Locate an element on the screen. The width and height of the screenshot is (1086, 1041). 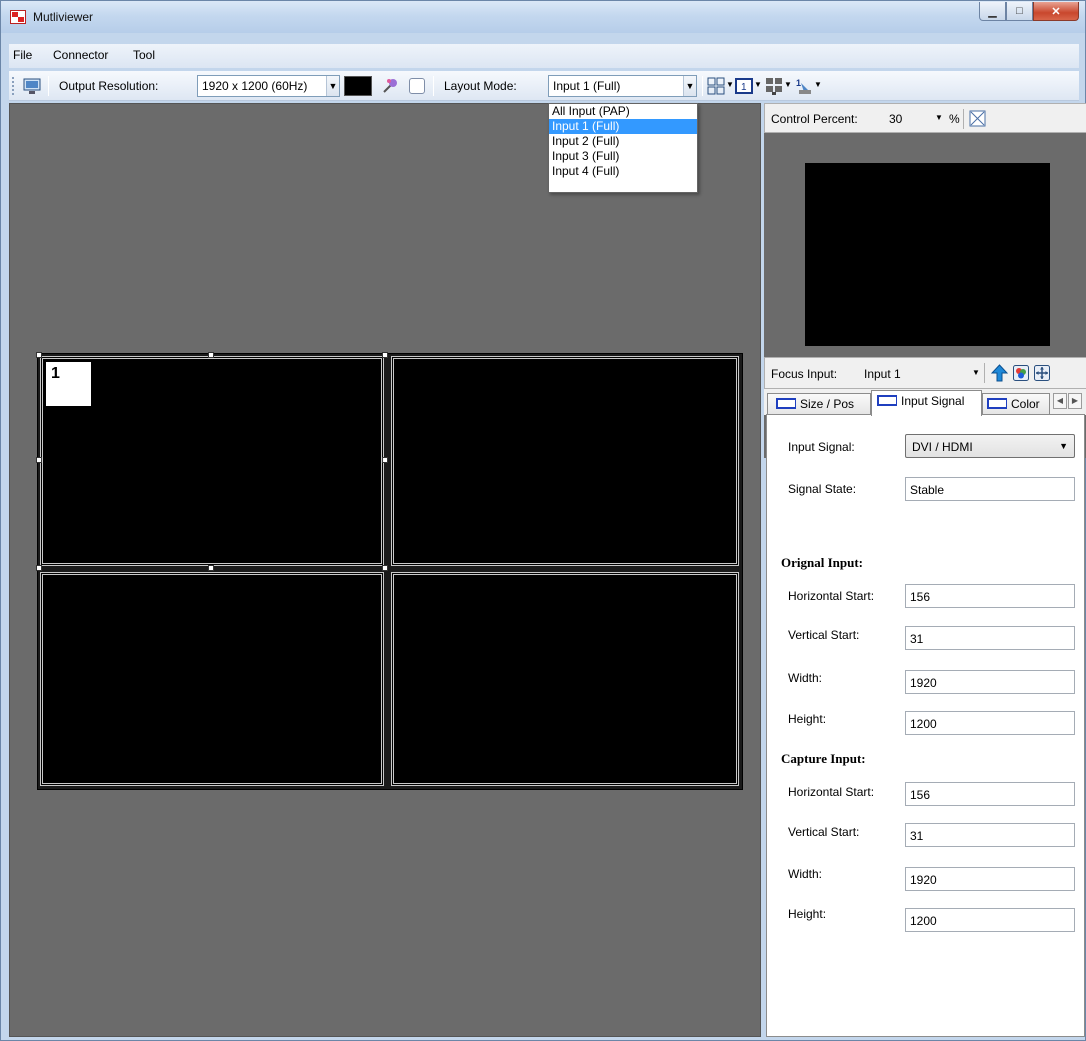
close-button: ✕ is located at coordinates (1056, 11).